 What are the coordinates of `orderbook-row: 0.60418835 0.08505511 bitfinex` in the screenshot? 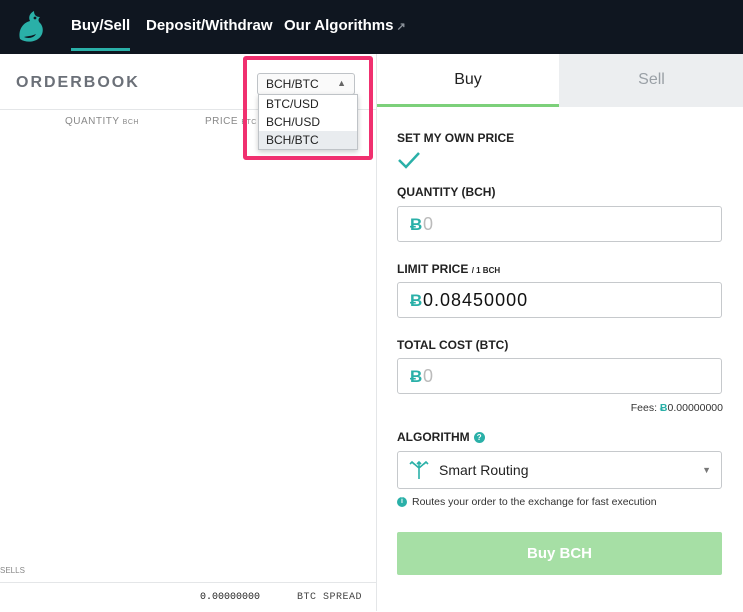 It's located at (188, 155).